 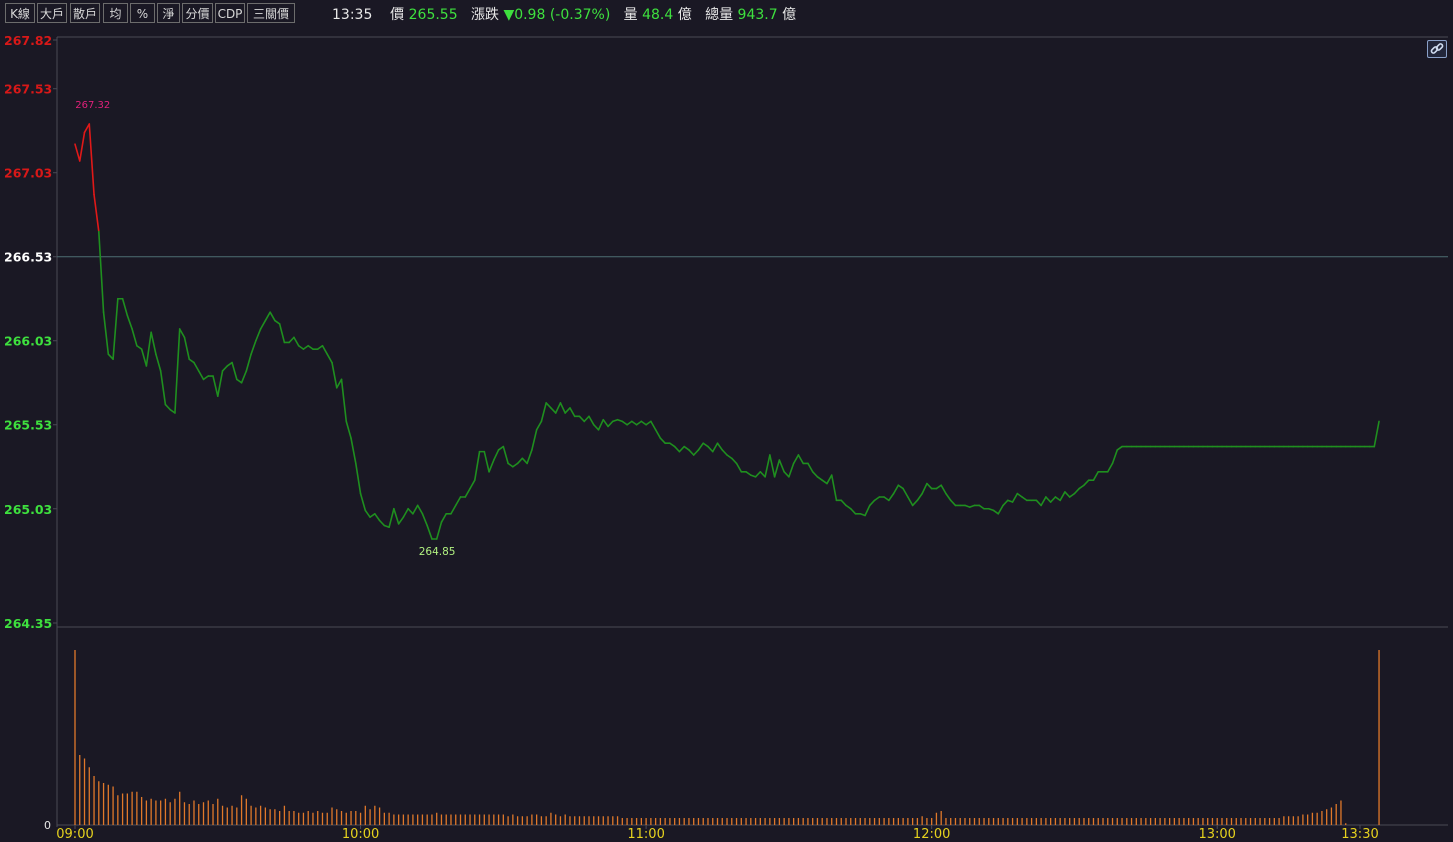 I want to click on x-tick-label: 09:00, so click(x=74, y=834).